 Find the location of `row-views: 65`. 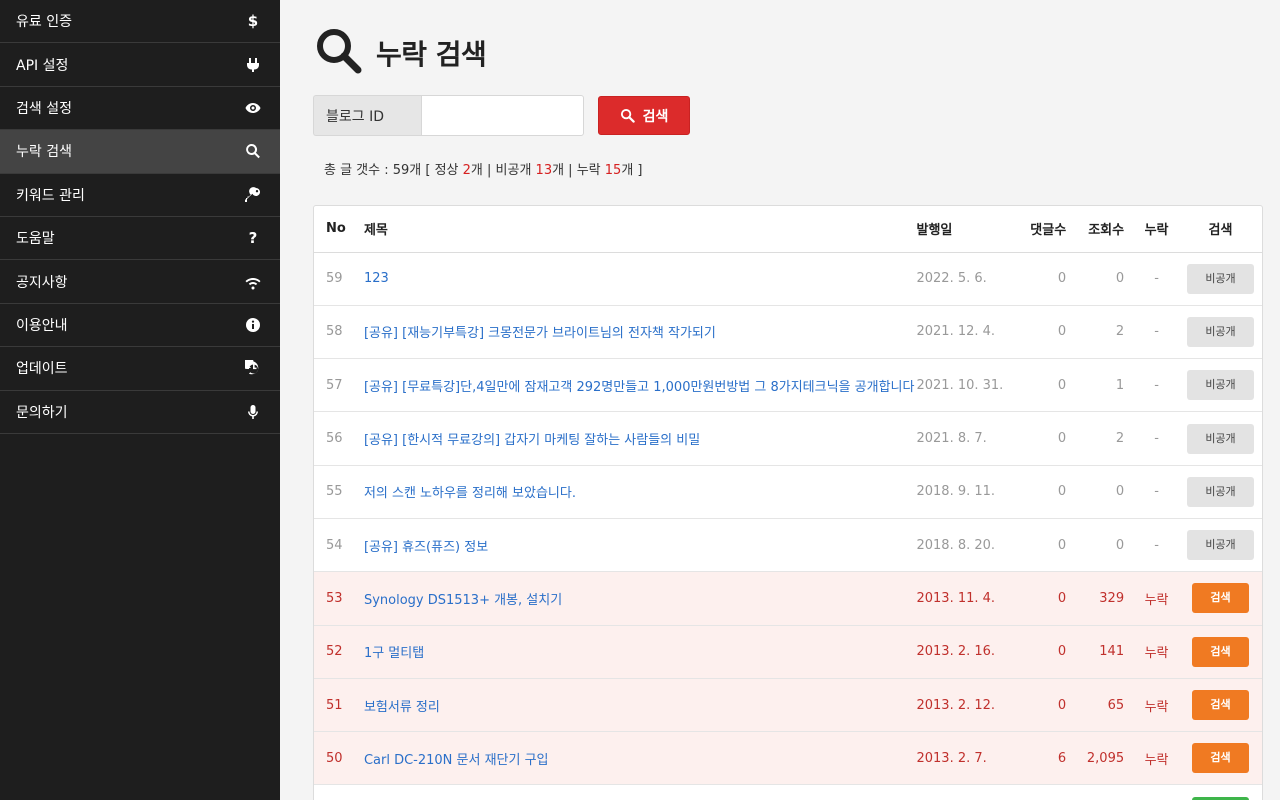

row-views: 65 is located at coordinates (1095, 705).